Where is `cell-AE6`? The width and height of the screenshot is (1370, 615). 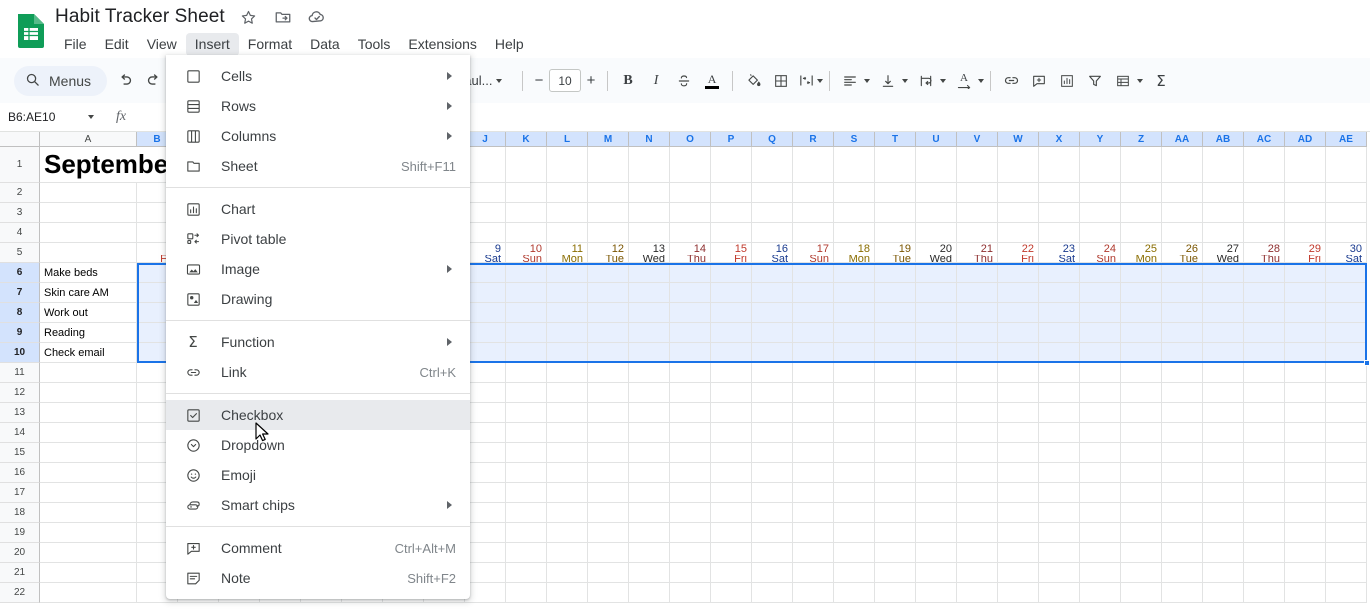
cell-AE6 is located at coordinates (1346, 273).